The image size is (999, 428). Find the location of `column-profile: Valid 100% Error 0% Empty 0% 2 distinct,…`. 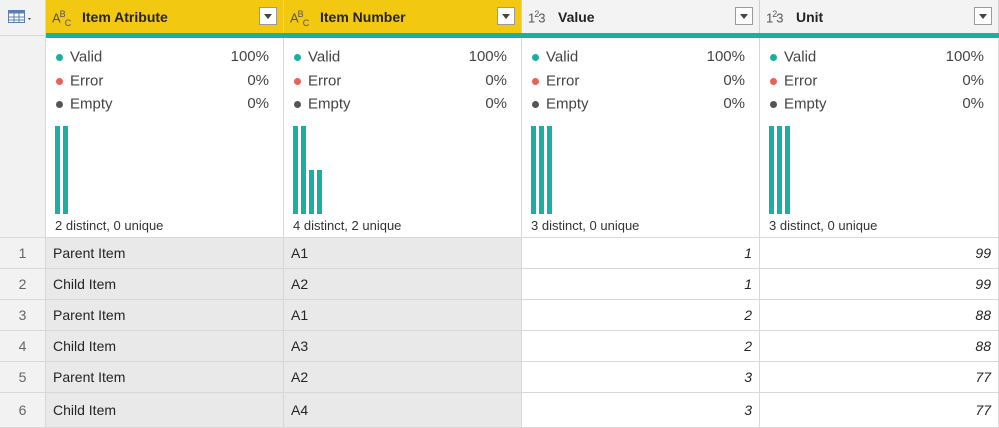

column-profile: Valid 100% Error 0% Empty 0% 2 distinct,… is located at coordinates (165, 138).